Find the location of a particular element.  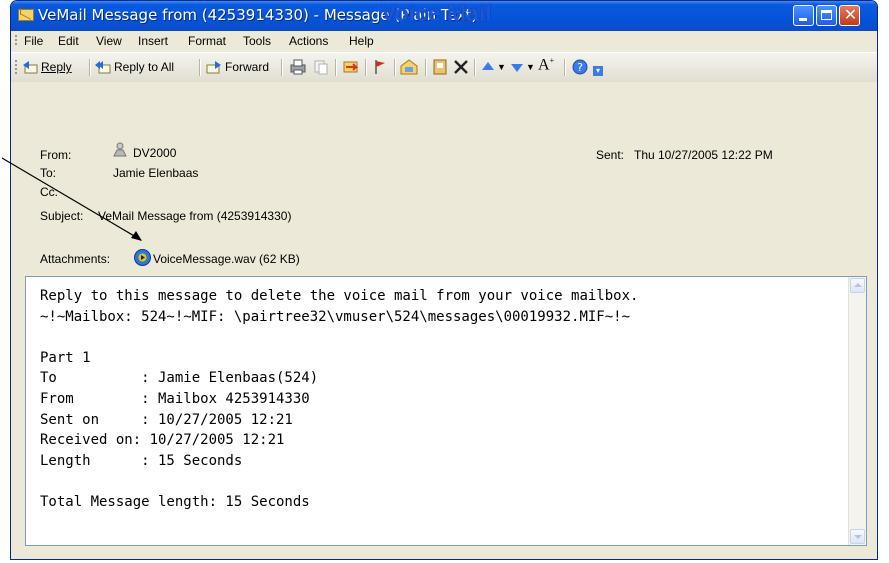

menu-grip is located at coordinates (16, 41).